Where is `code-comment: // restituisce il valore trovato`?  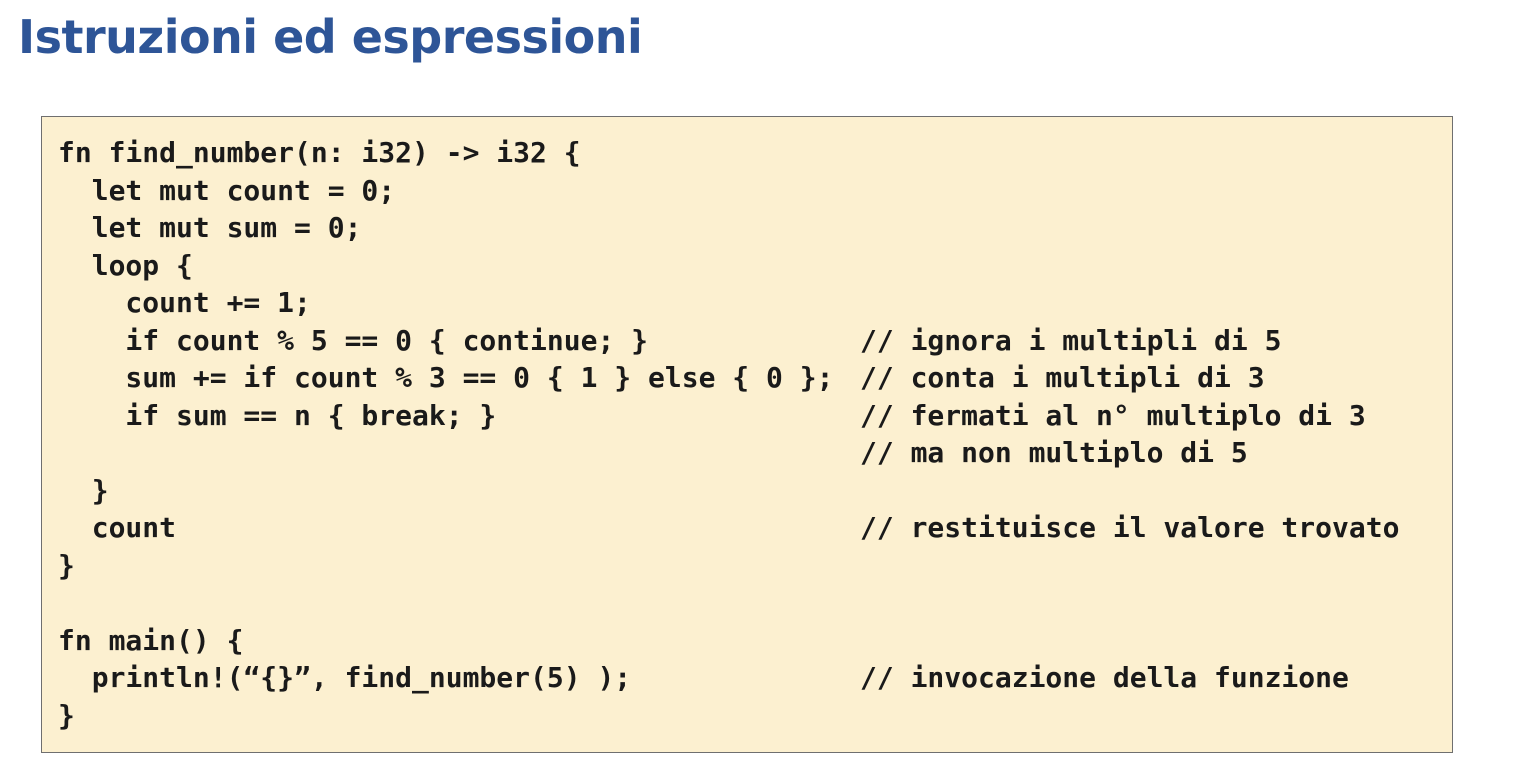 code-comment: // restituisce il valore trovato is located at coordinates (1130, 527).